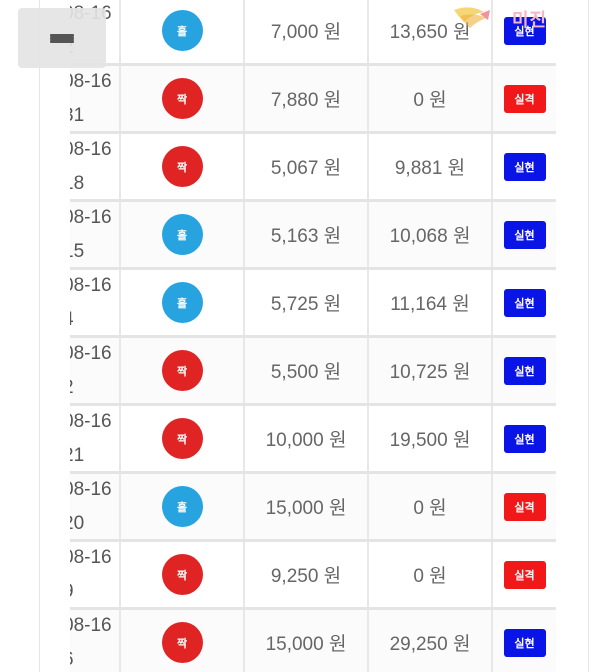 The width and height of the screenshot is (600, 672). I want to click on bet-amount: 10,000 원, so click(306, 440).